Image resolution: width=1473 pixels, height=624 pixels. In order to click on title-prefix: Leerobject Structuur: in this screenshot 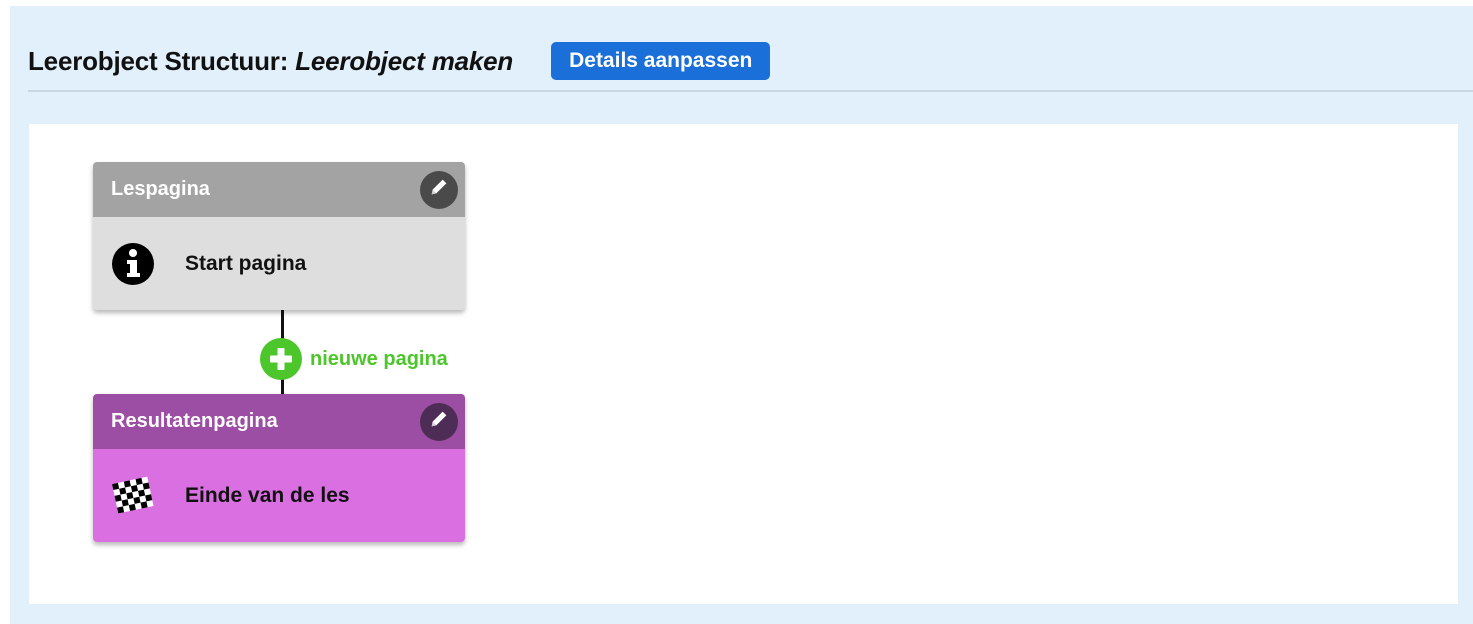, I will do `click(162, 60)`.